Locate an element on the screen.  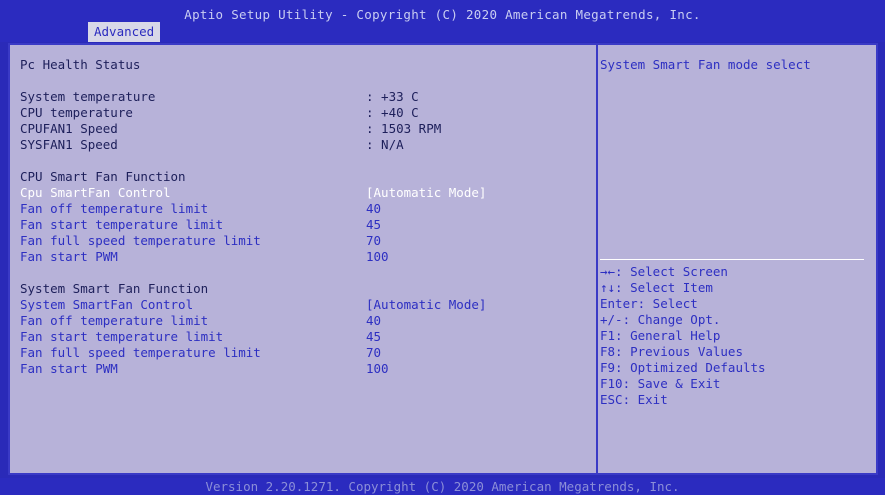
monitor-label: CPU temperature is located at coordinates (76, 112).